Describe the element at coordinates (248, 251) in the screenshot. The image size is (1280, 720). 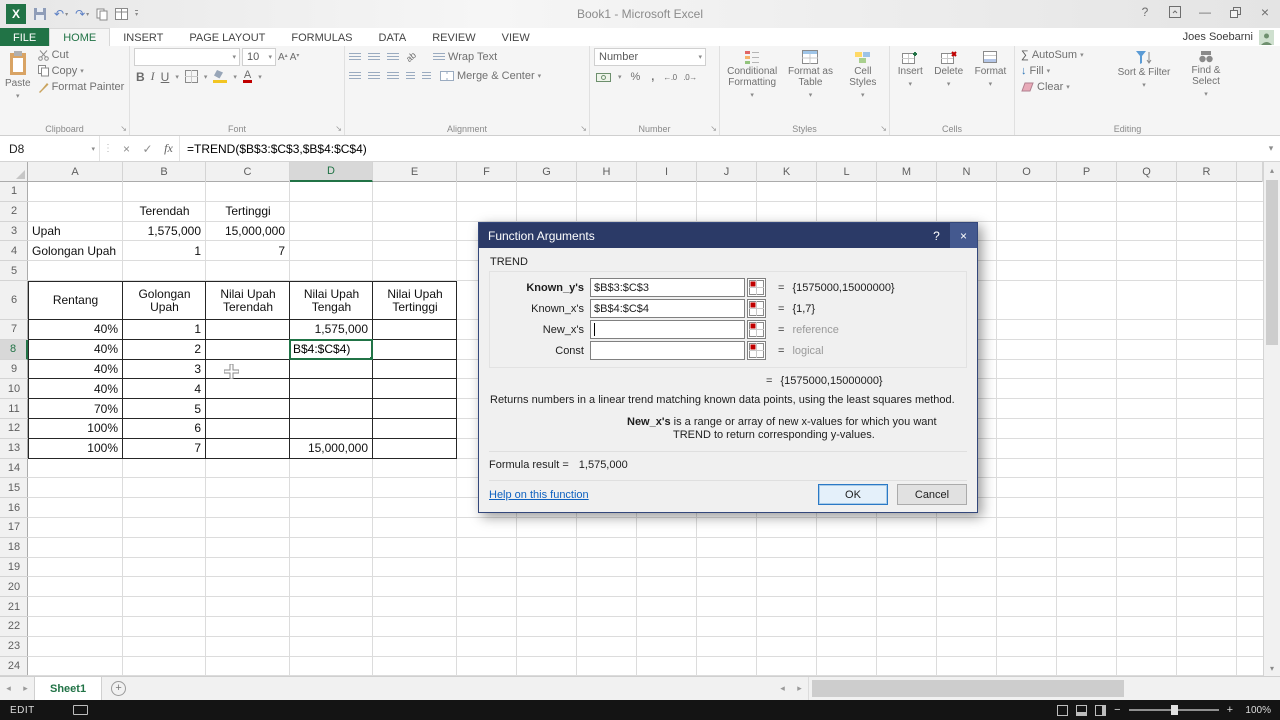
I see `cell-C4: 7` at that location.